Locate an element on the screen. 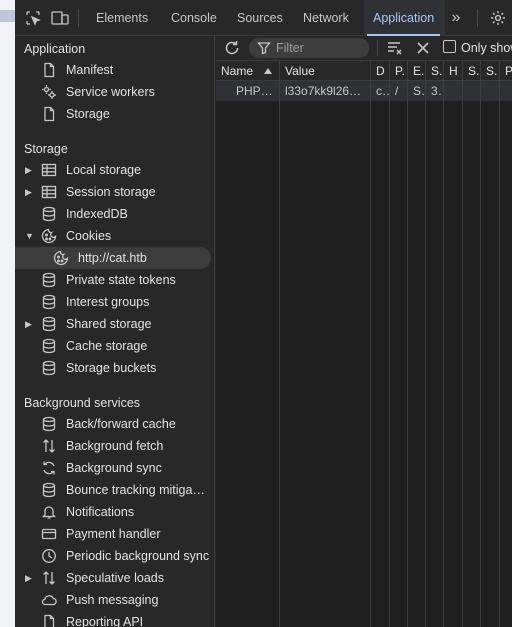  tab-elements: Elements is located at coordinates (122, 18).